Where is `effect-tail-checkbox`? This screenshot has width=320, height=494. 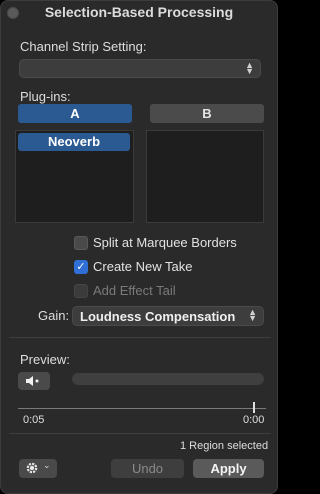
effect-tail-checkbox is located at coordinates (81, 291).